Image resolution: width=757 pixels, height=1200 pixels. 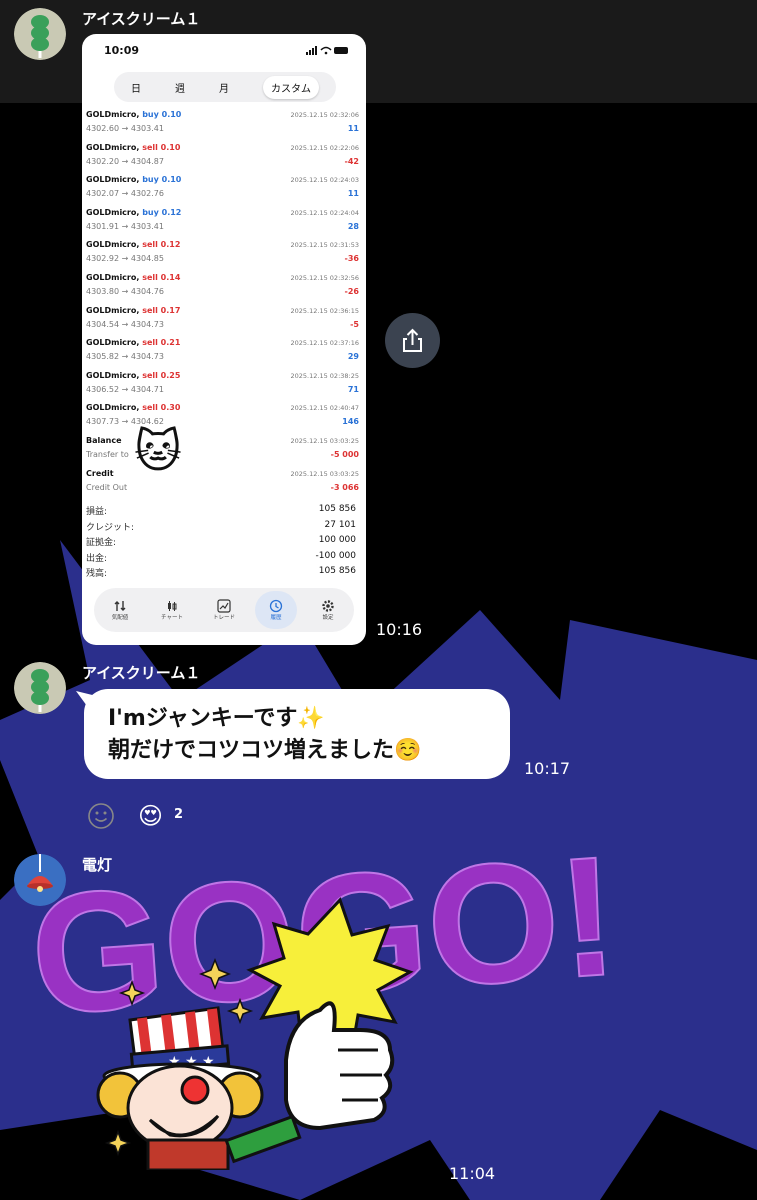 What do you see at coordinates (133, 376) in the screenshot?
I see `trade-symbol: GOLDmicro, sell 0.25` at bounding box center [133, 376].